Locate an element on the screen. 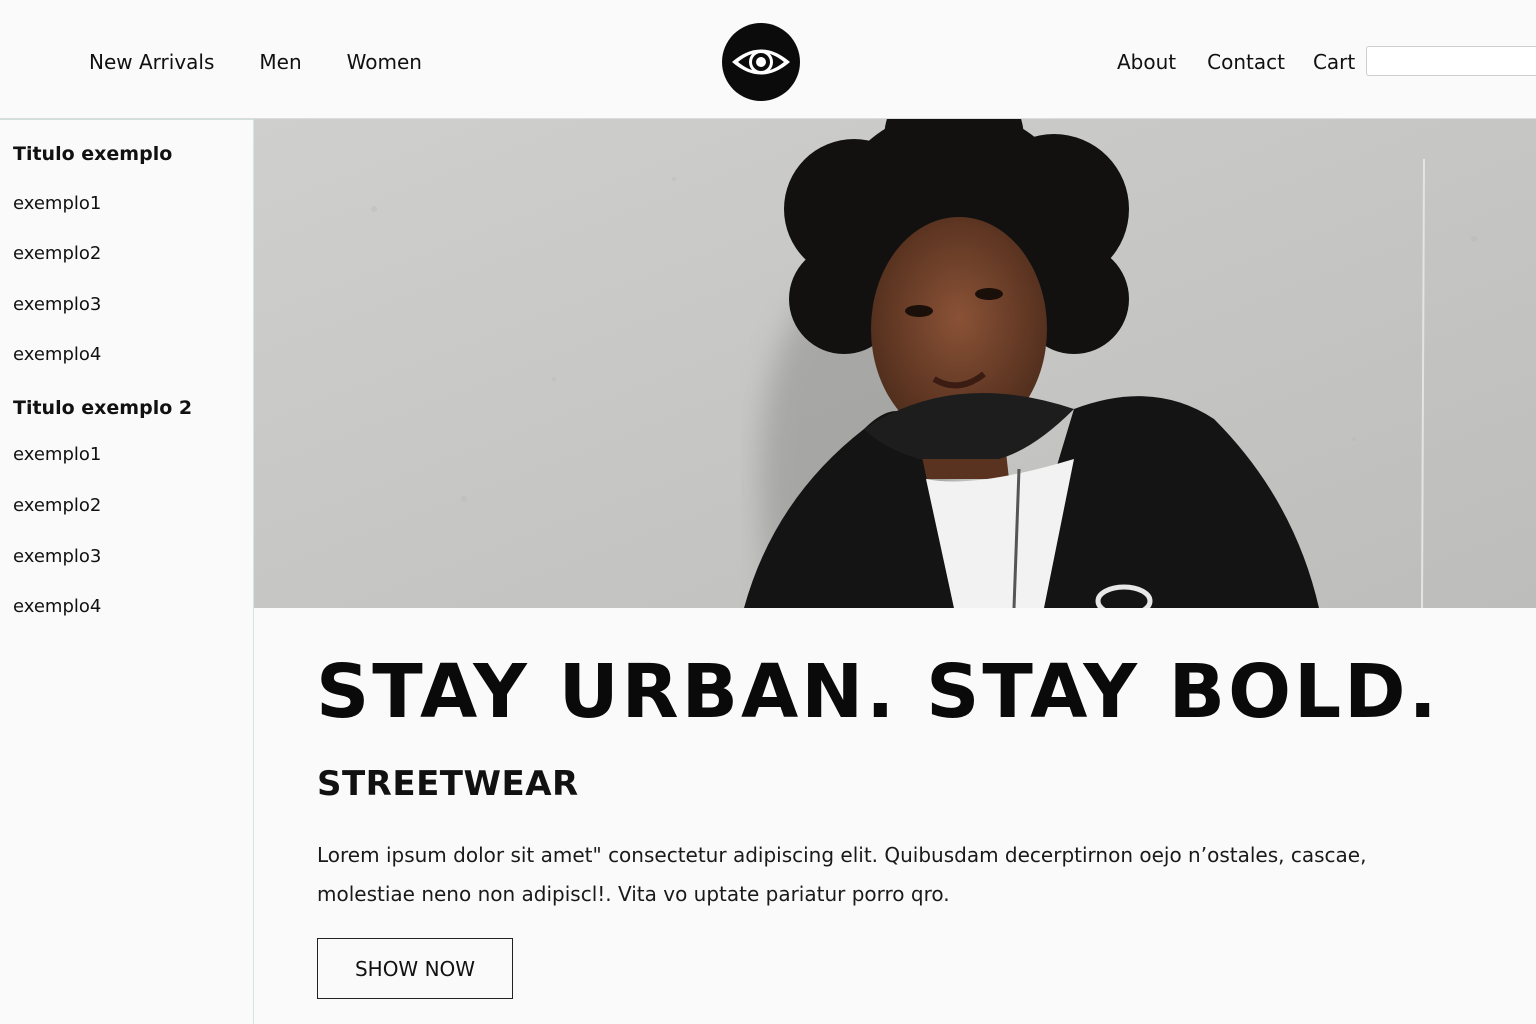  nav-contact: Contact is located at coordinates (1246, 62).